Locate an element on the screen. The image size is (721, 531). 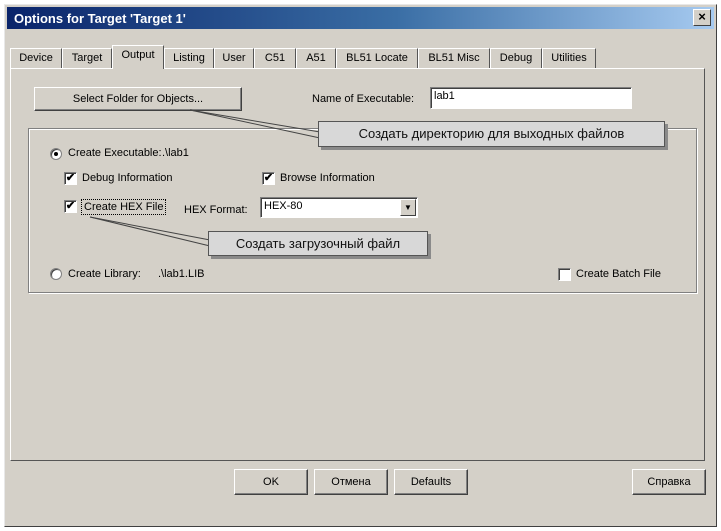
hex-annotation-callout: Создать загрузочный файл is located at coordinates (318, 243).